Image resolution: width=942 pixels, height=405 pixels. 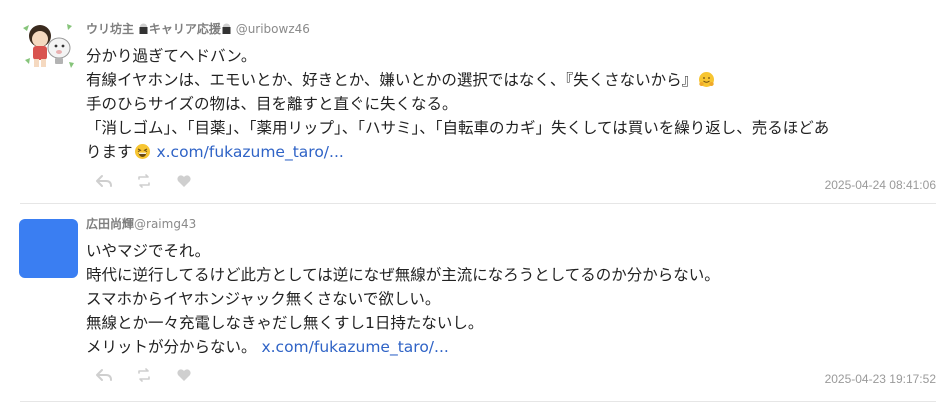 What do you see at coordinates (285, 323) in the screenshot?
I see `post-text: 無線とか一々充電しなきゃだし無くすし1日持たないし。` at bounding box center [285, 323].